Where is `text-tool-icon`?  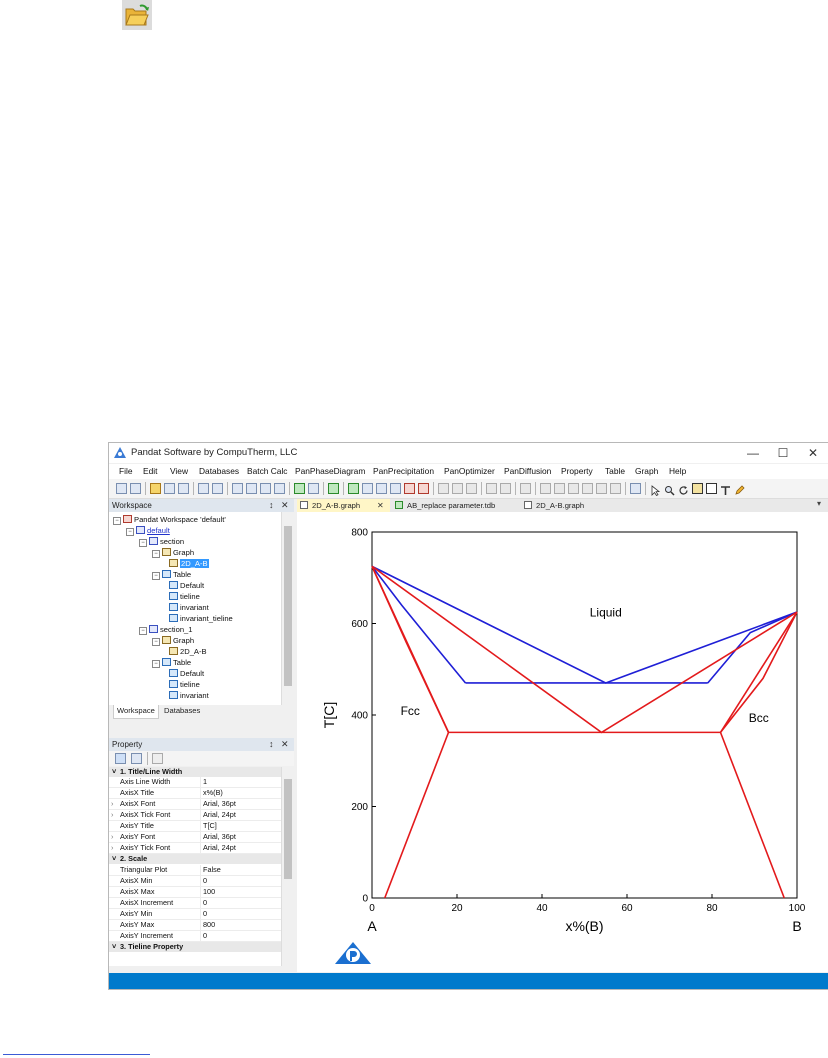
text-tool-icon is located at coordinates (725, 489).